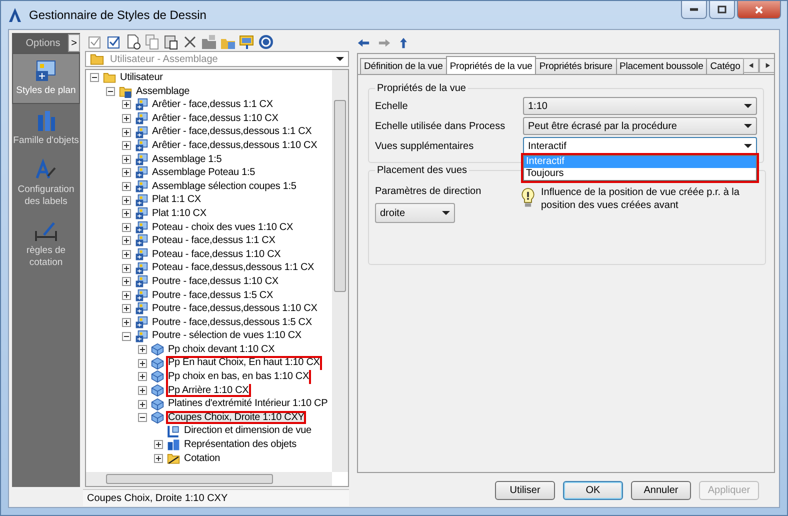  I want to click on tree-item: Poteau - face,dessus 1:10 CX, so click(216, 255).